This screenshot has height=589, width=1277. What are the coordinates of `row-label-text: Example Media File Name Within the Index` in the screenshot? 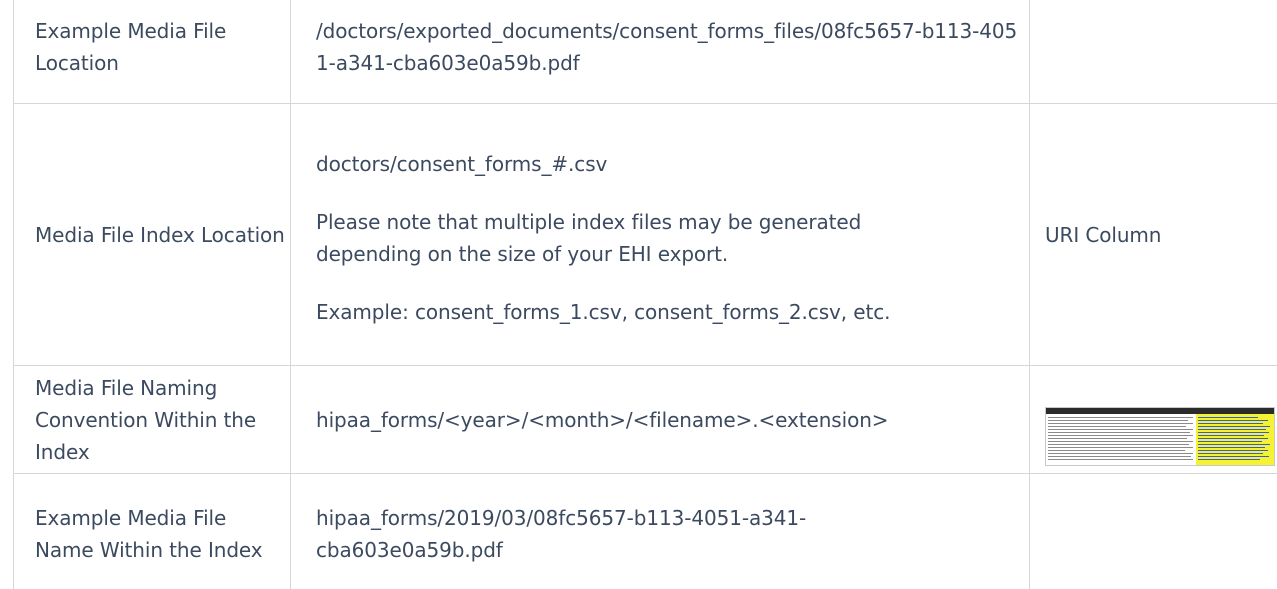 It's located at (149, 533).